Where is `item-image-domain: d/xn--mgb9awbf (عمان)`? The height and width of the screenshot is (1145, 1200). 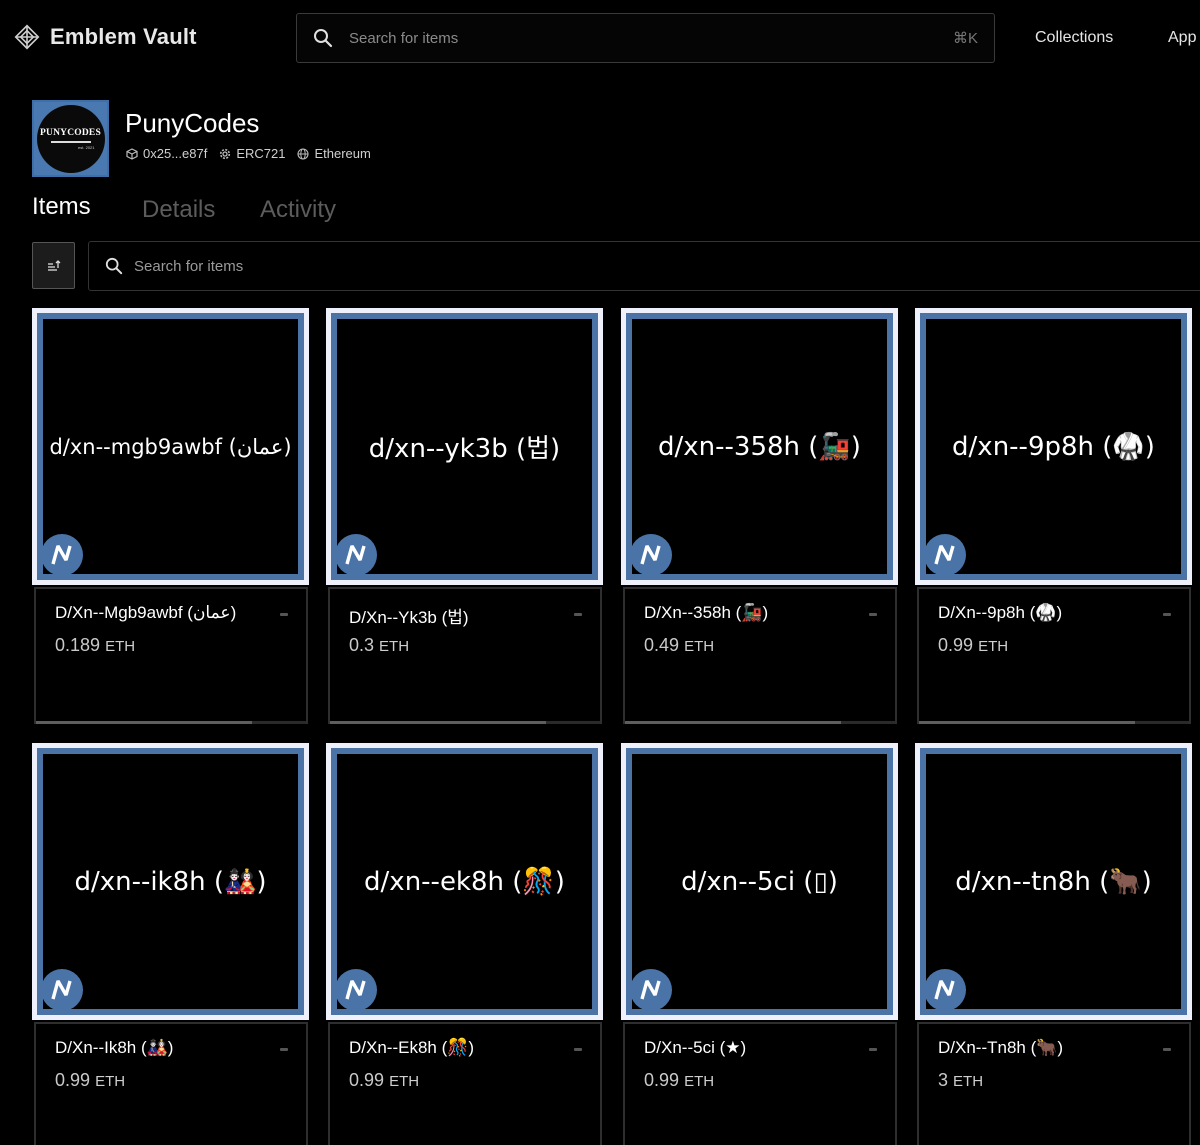 item-image-domain: d/xn--mgb9awbf (عمان) is located at coordinates (170, 446).